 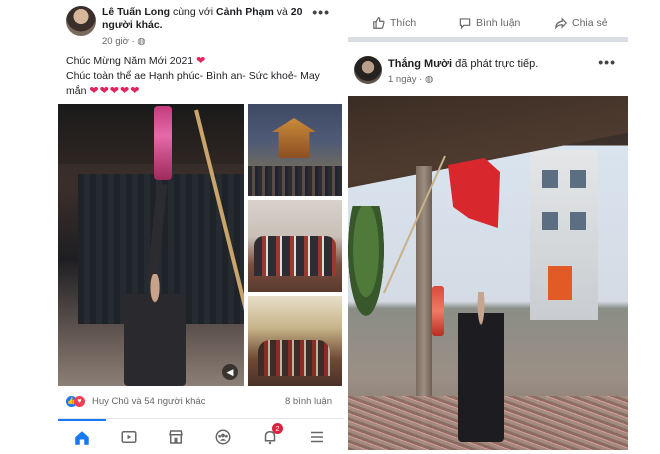 I want to click on live-author-name: Thắng Mười, so click(x=420, y=64).